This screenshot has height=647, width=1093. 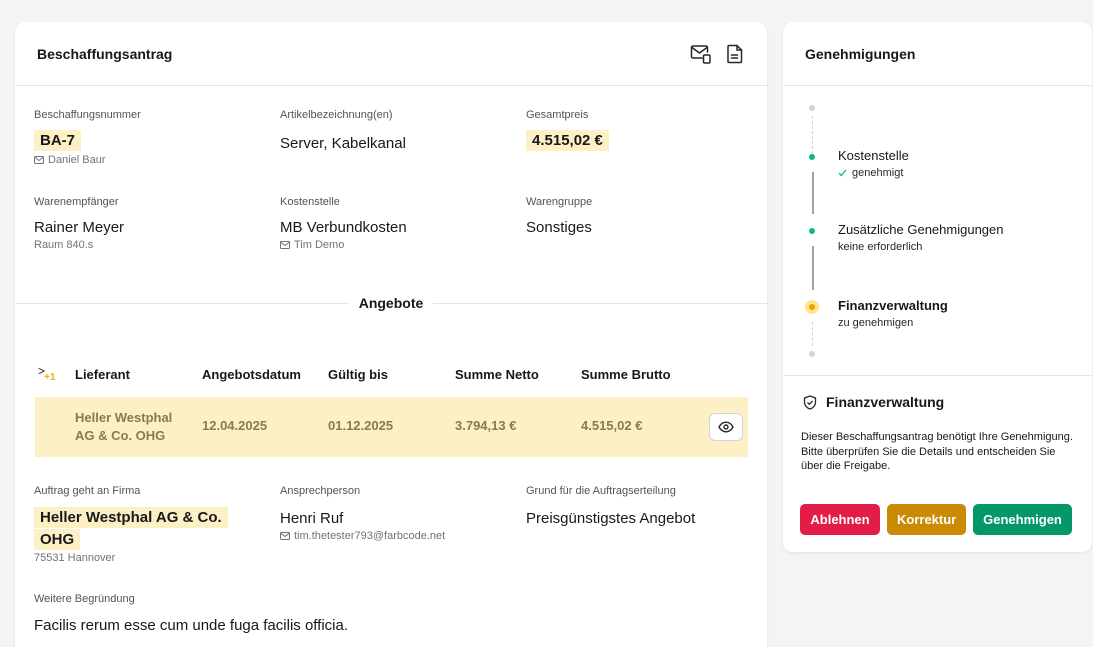 What do you see at coordinates (131, 528) in the screenshot?
I see `order-company-value: Heller Westphal AG & Co. OHG` at bounding box center [131, 528].